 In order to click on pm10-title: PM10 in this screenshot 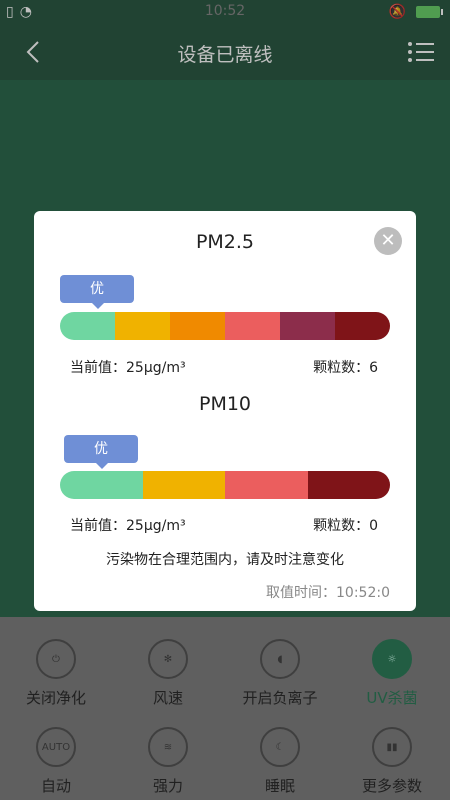, I will do `click(225, 404)`.